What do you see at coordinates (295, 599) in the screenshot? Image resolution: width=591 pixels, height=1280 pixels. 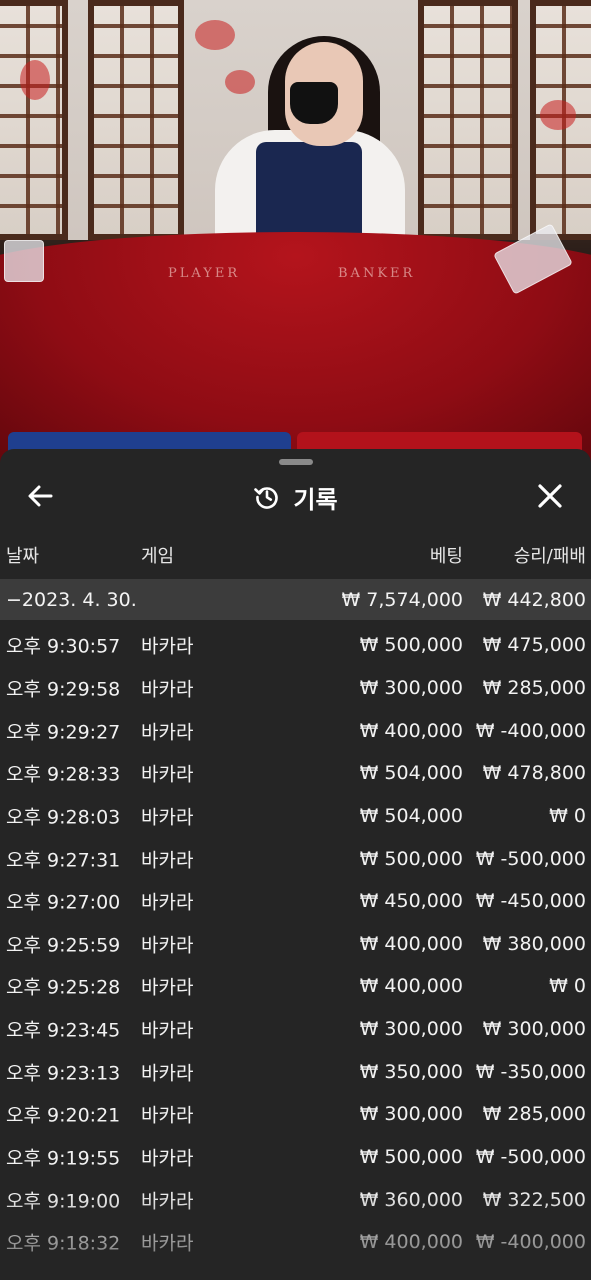 I see `date-group-row: −2023. 4. 30. ₩ 7,574,000 ₩ 442,800` at bounding box center [295, 599].